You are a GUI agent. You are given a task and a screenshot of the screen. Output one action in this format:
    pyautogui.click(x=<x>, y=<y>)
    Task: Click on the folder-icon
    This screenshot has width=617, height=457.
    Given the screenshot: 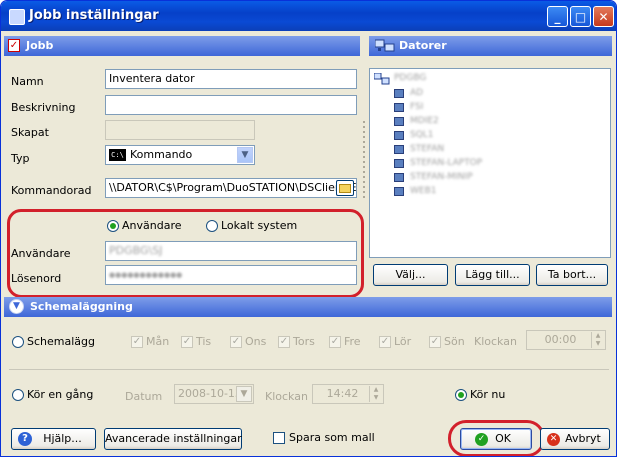 What is the action you would take?
    pyautogui.click(x=345, y=188)
    